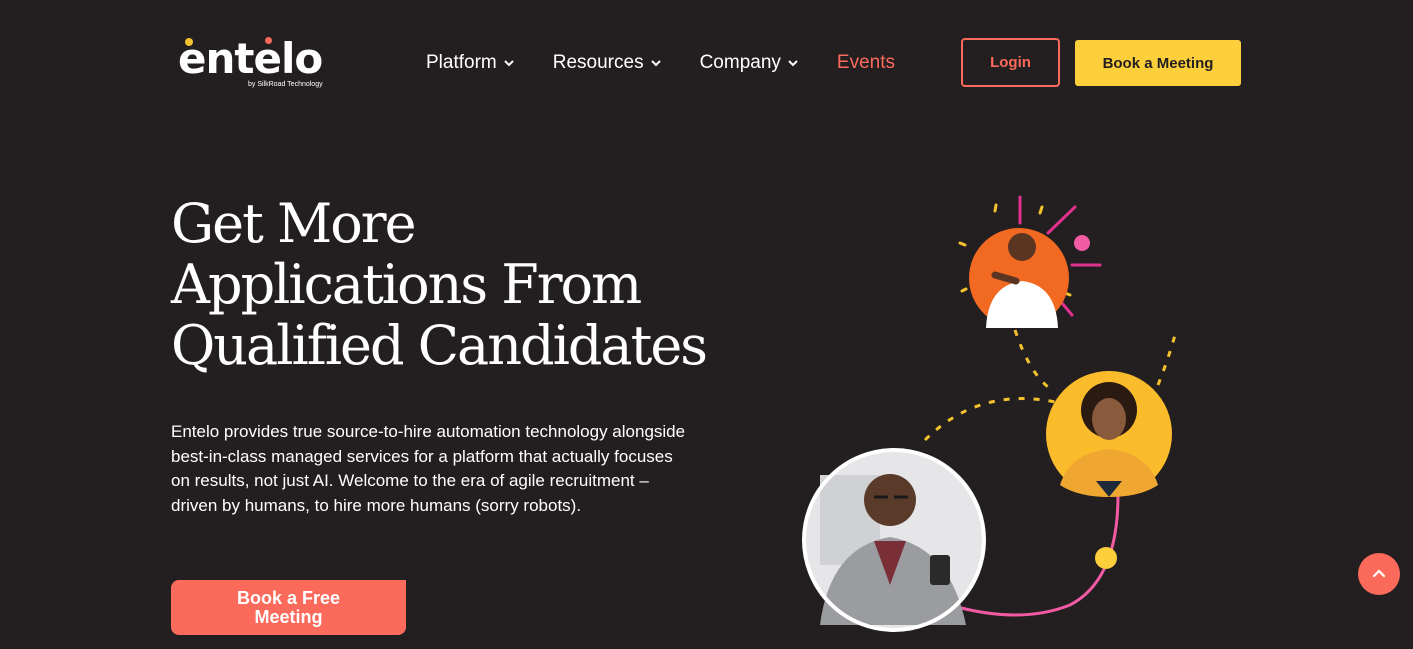  I want to click on book-free-meeting-button: Book a Free Meeting, so click(288, 607).